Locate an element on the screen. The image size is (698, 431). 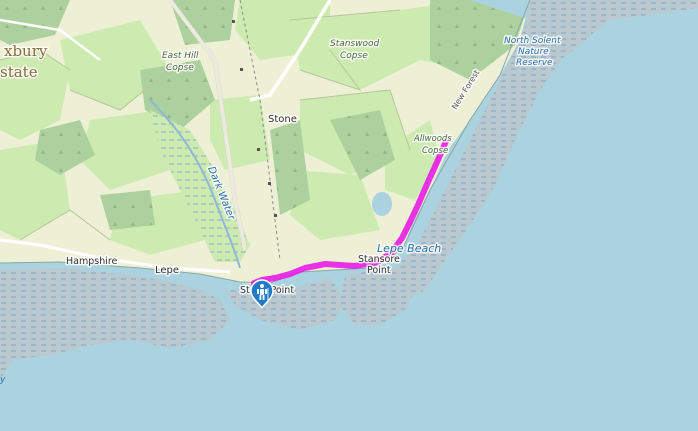
stone-label: Stone is located at coordinates (282, 119).